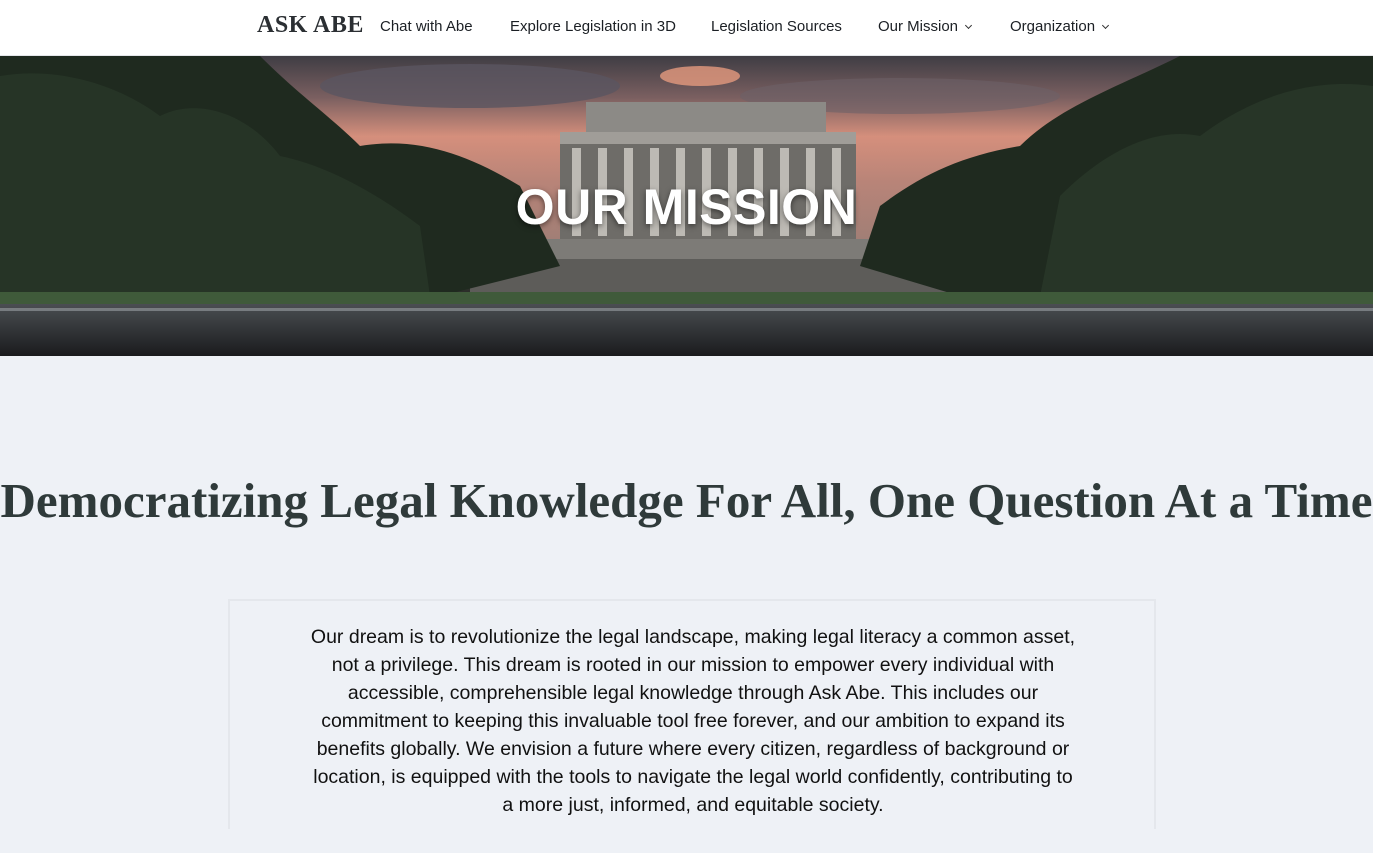 This screenshot has width=1373, height=853. I want to click on nav-item-label: Legislation Sources, so click(776, 26).